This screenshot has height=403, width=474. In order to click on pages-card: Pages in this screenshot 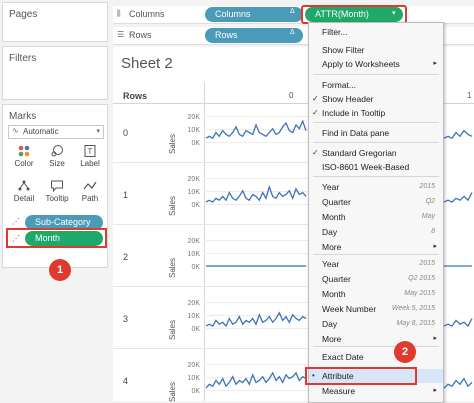, I will do `click(55, 22)`.